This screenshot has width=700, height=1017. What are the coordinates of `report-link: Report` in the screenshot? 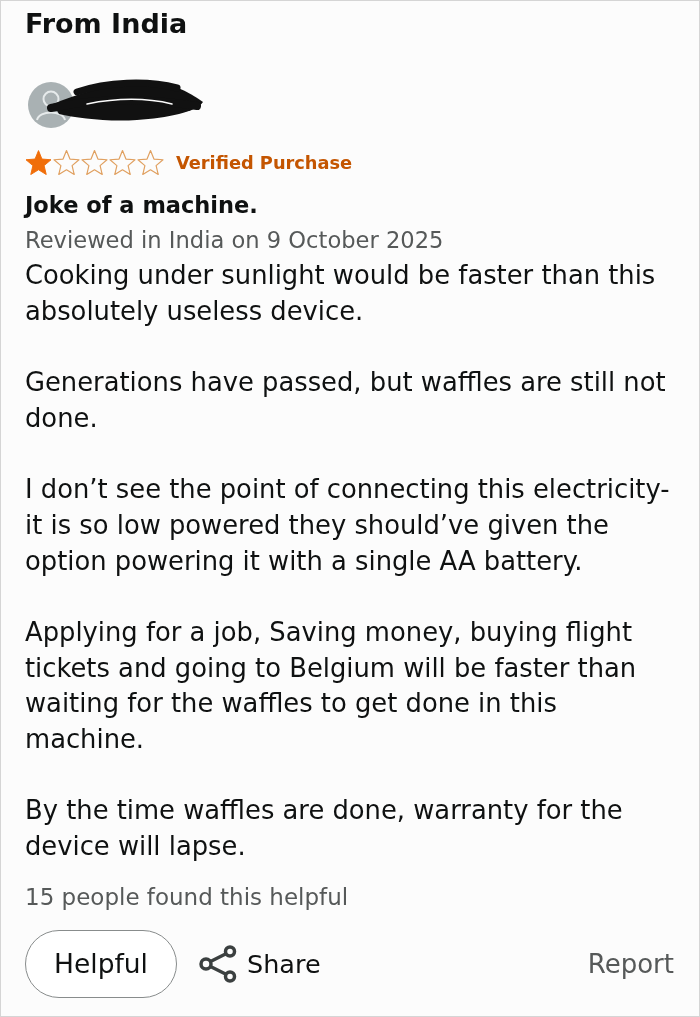 It's located at (630, 963).